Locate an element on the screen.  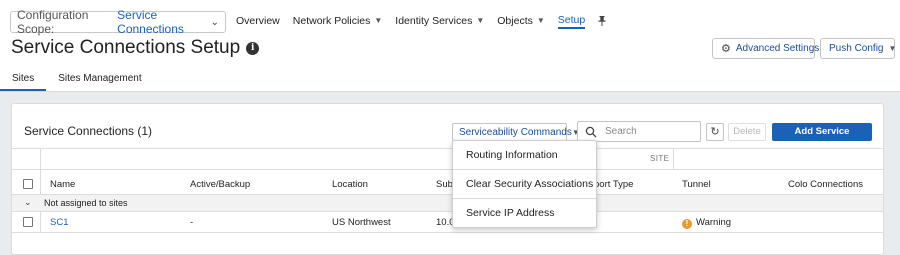
tab-label: Sites is located at coordinates (23, 78).